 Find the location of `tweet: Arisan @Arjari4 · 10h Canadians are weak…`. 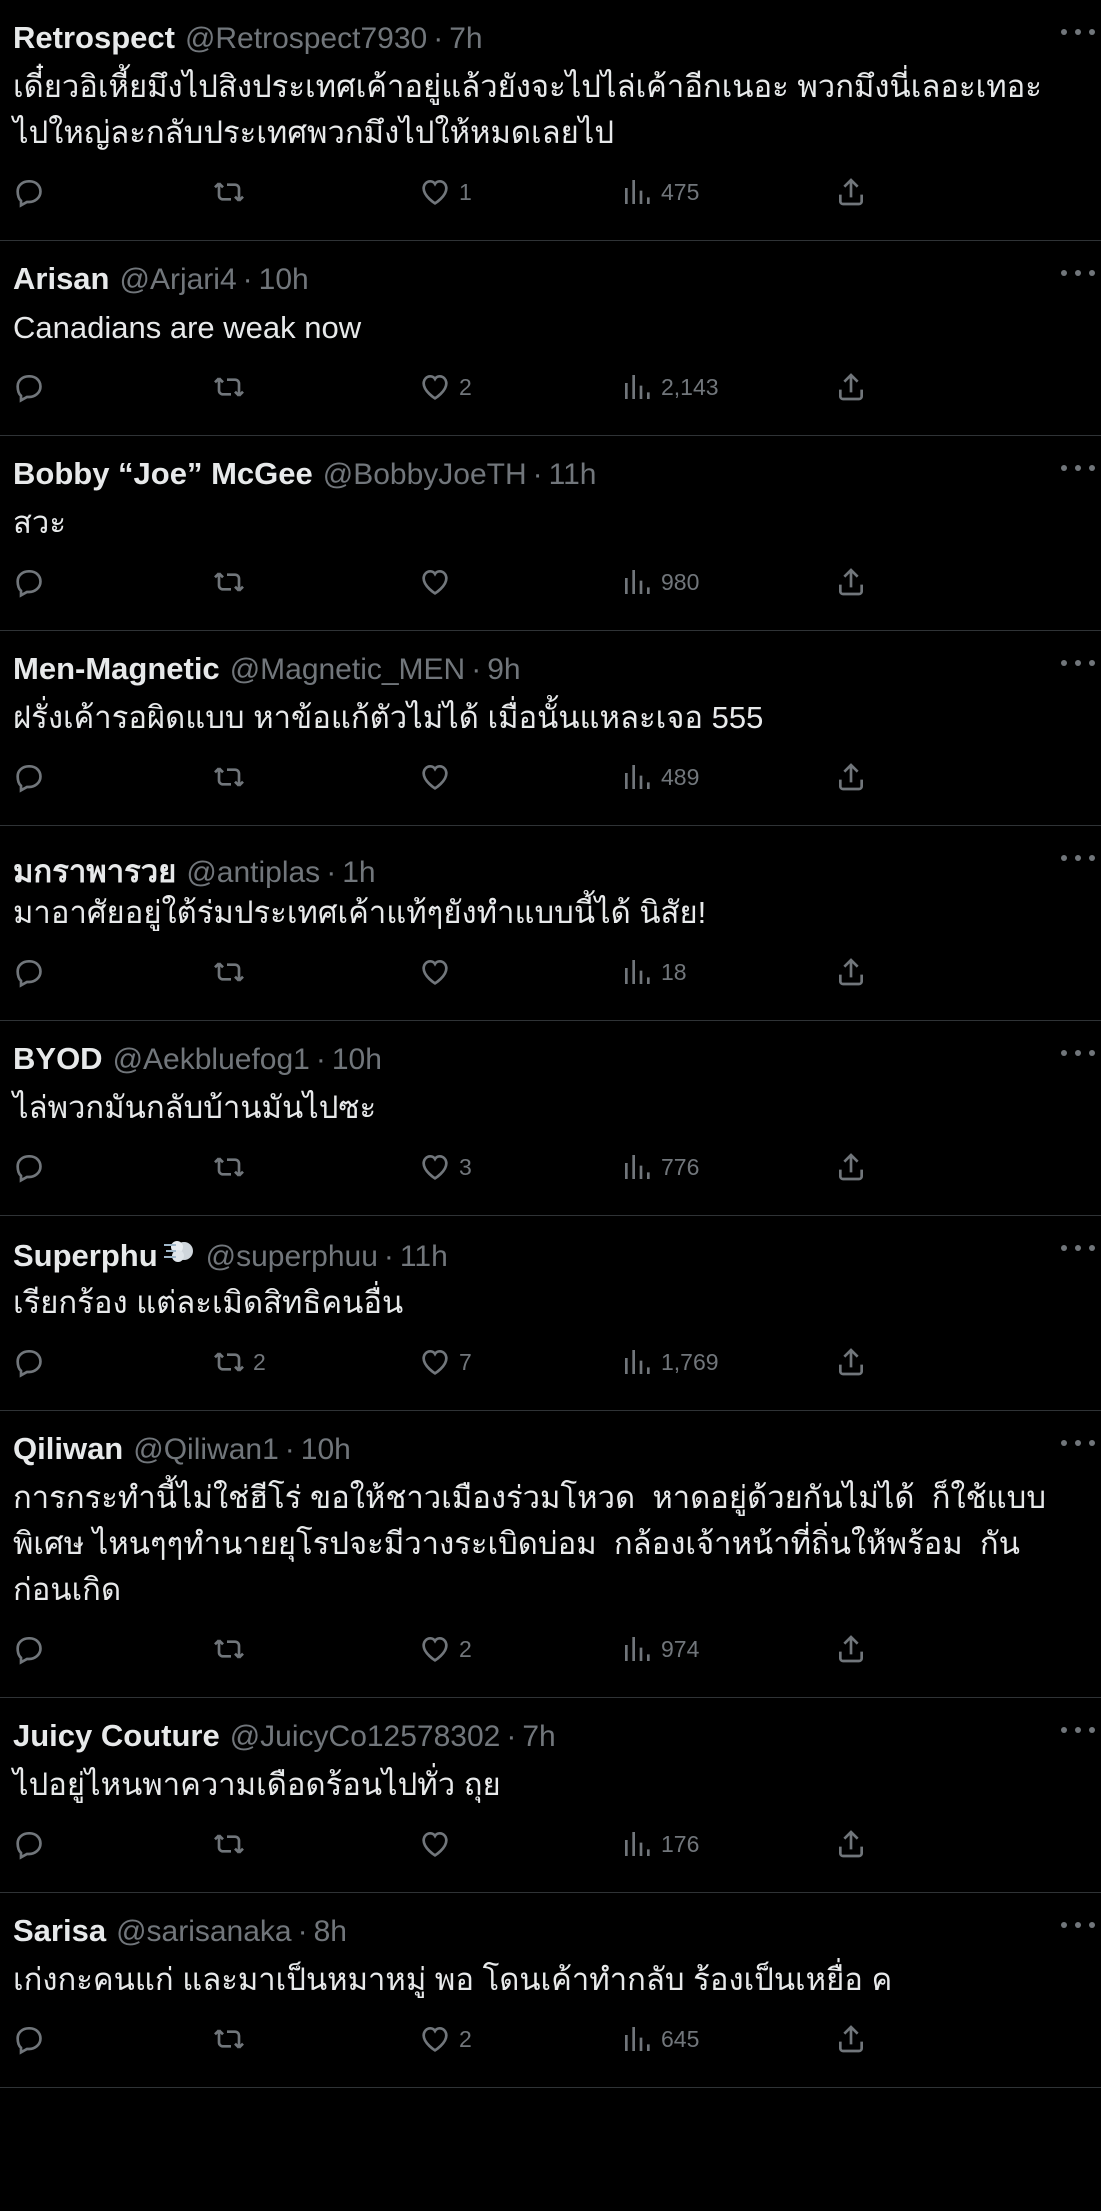

tweet: Arisan @Arjari4 · 10h Canadians are weak… is located at coordinates (550, 338).